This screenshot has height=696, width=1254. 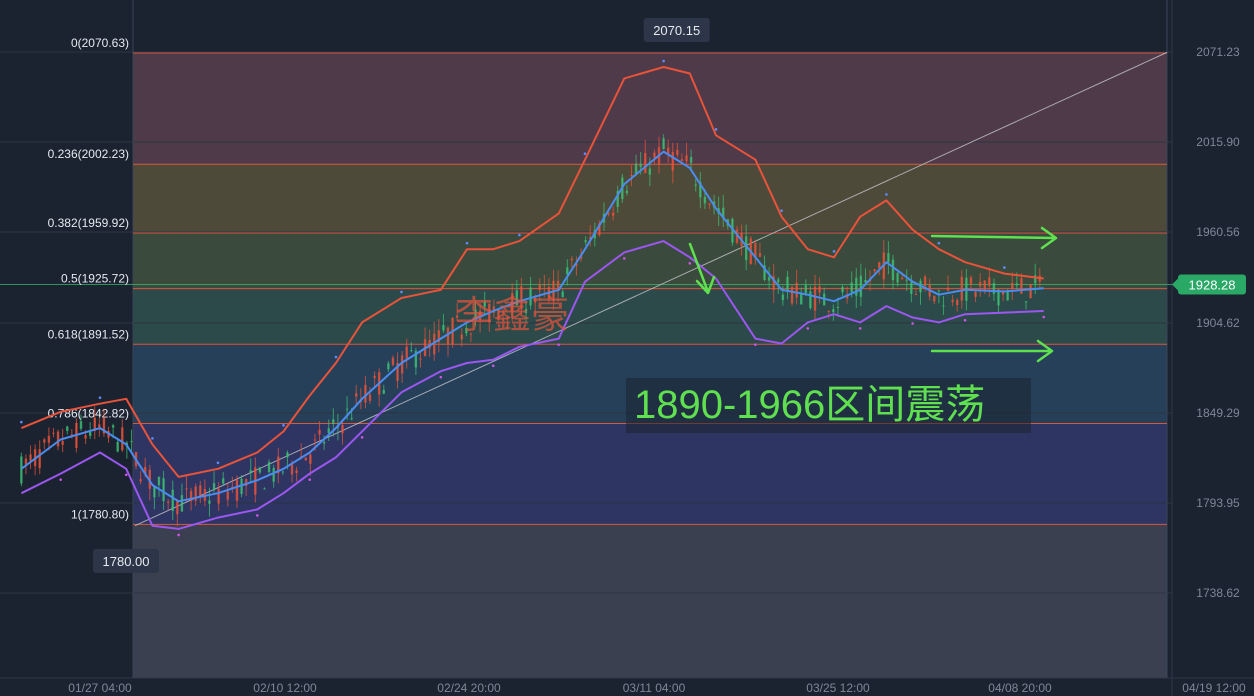 I want to click on y-tick-label: 1960.56, so click(x=1218, y=232).